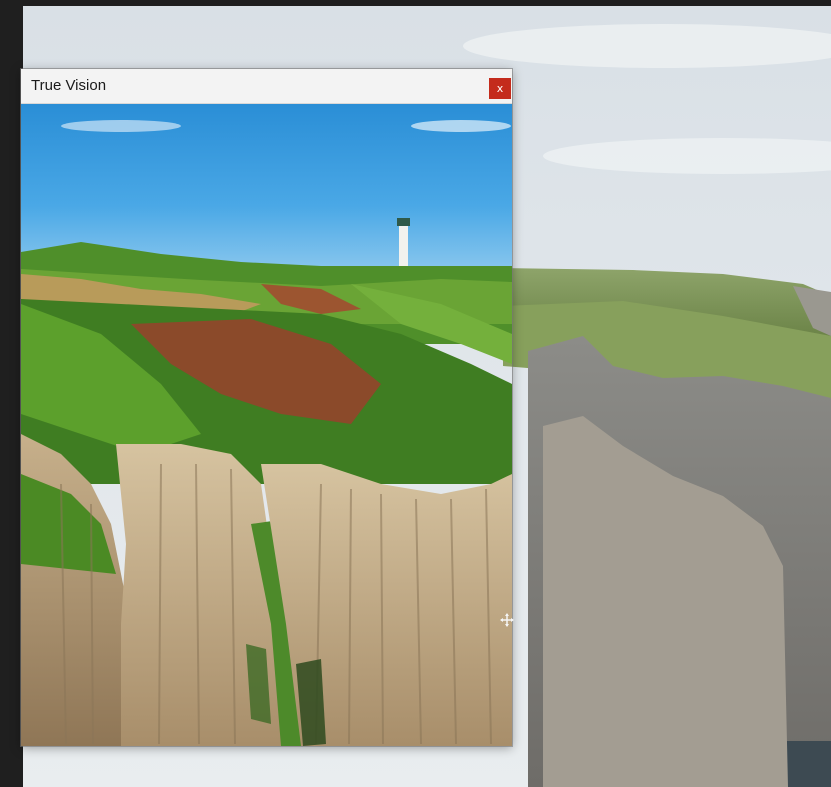  What do you see at coordinates (11, 393) in the screenshot?
I see `screen-left-edge` at bounding box center [11, 393].